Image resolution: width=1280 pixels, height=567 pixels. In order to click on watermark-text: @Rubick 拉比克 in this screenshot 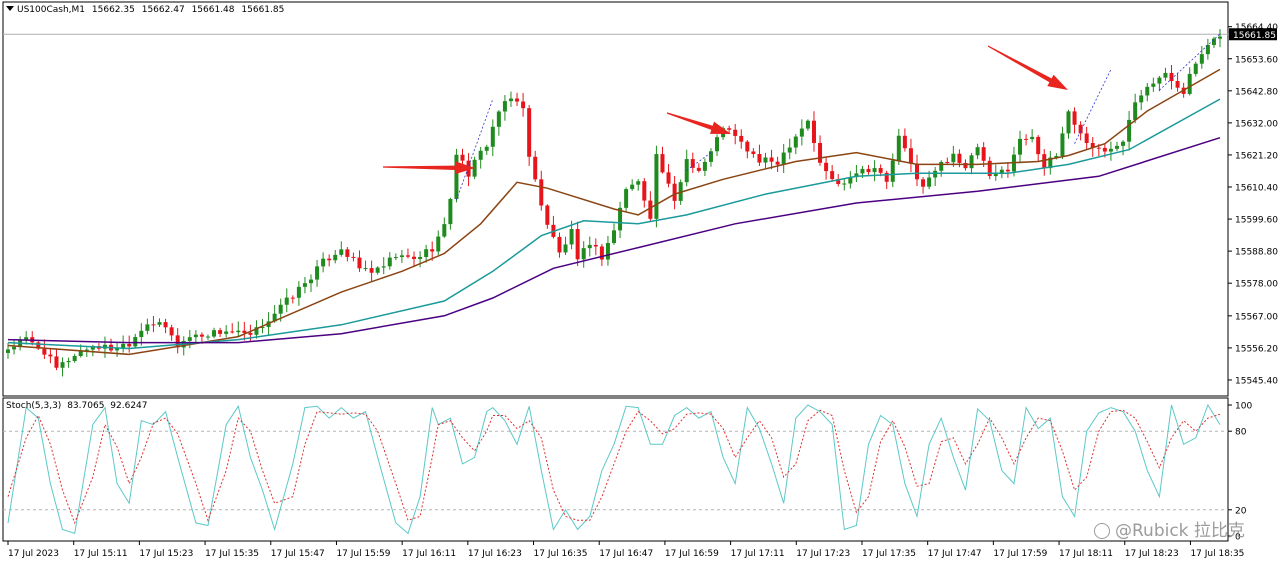, I will do `click(1180, 531)`.